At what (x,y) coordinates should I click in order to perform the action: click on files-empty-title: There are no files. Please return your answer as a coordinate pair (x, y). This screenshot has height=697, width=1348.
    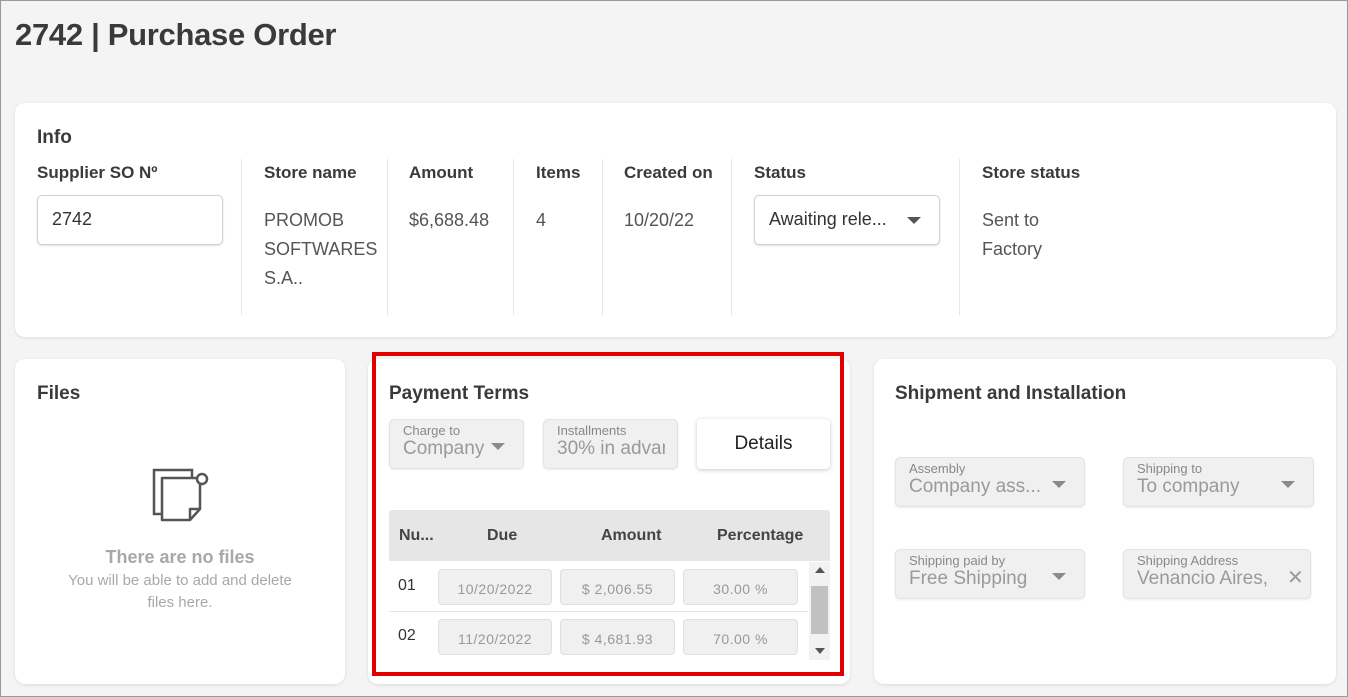
    Looking at the image, I should click on (180, 557).